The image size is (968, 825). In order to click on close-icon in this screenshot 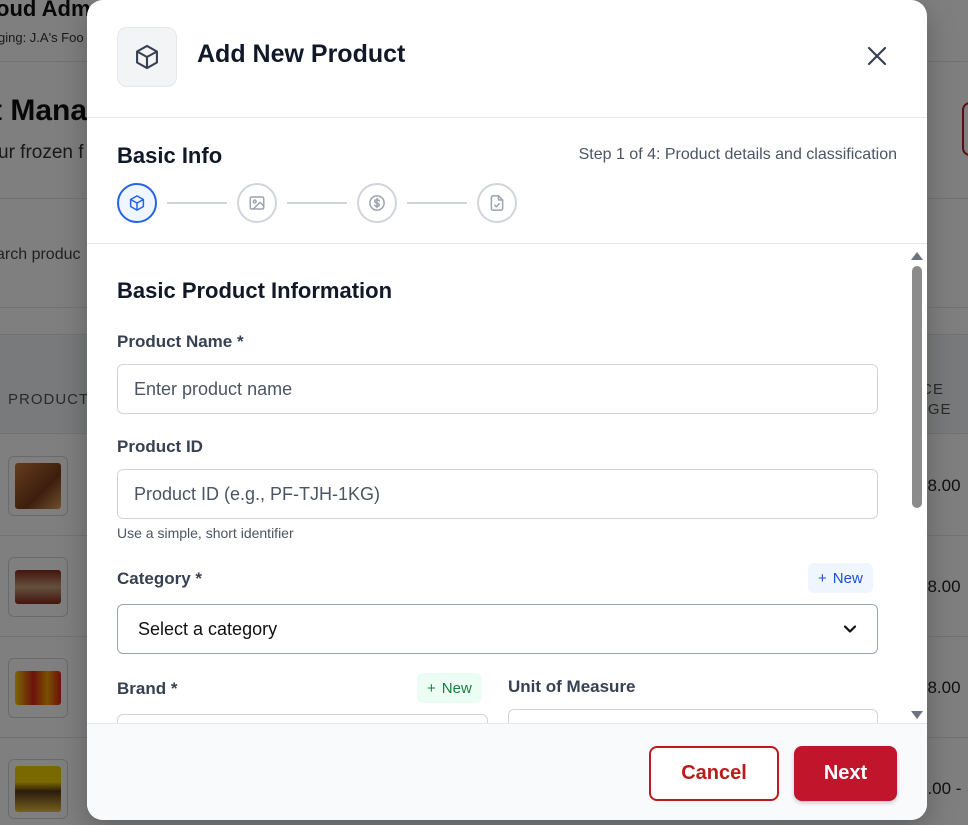, I will do `click(877, 56)`.